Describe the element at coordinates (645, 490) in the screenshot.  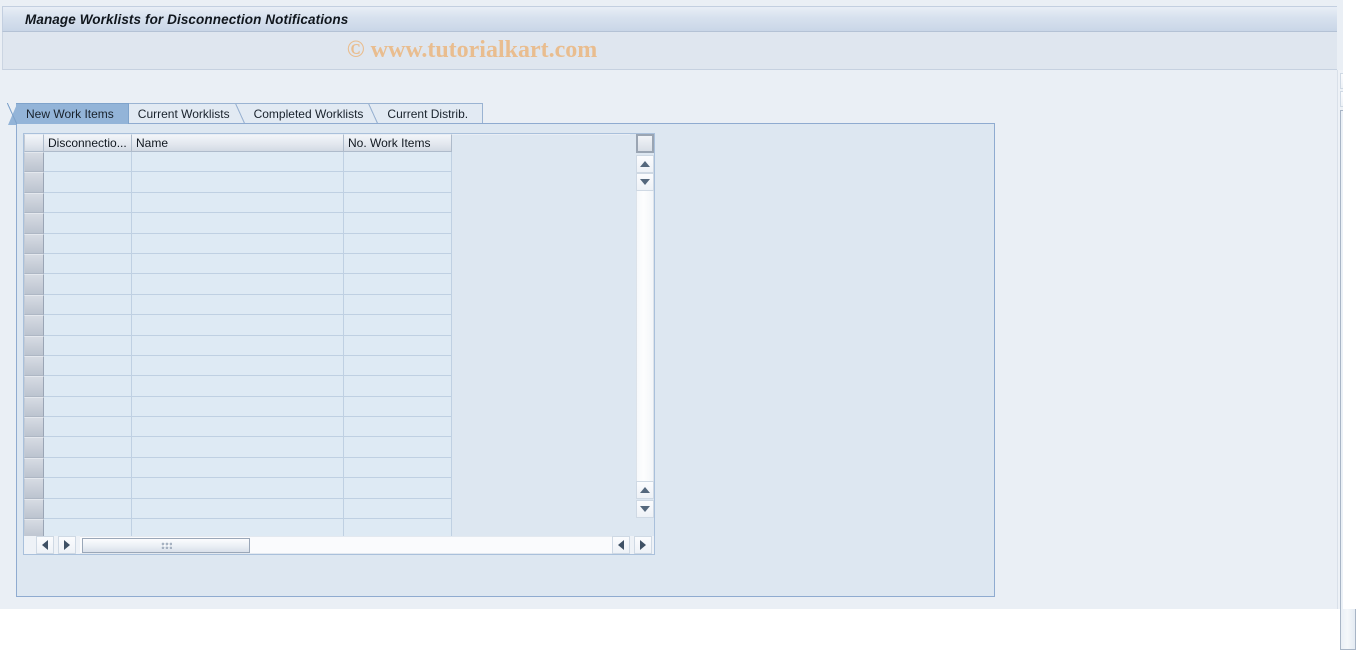
I see `grid-scroll-up-button-bottom` at that location.